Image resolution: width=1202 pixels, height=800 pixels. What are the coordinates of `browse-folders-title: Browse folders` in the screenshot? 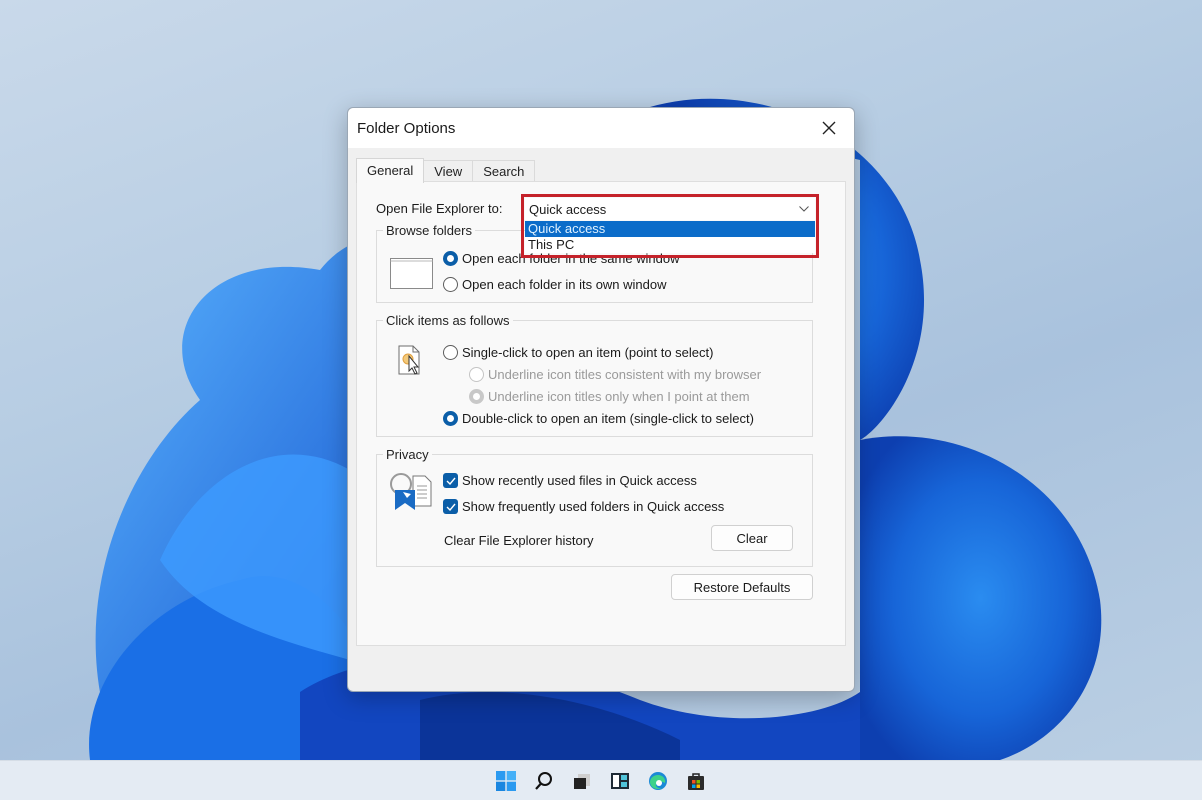 It's located at (429, 230).